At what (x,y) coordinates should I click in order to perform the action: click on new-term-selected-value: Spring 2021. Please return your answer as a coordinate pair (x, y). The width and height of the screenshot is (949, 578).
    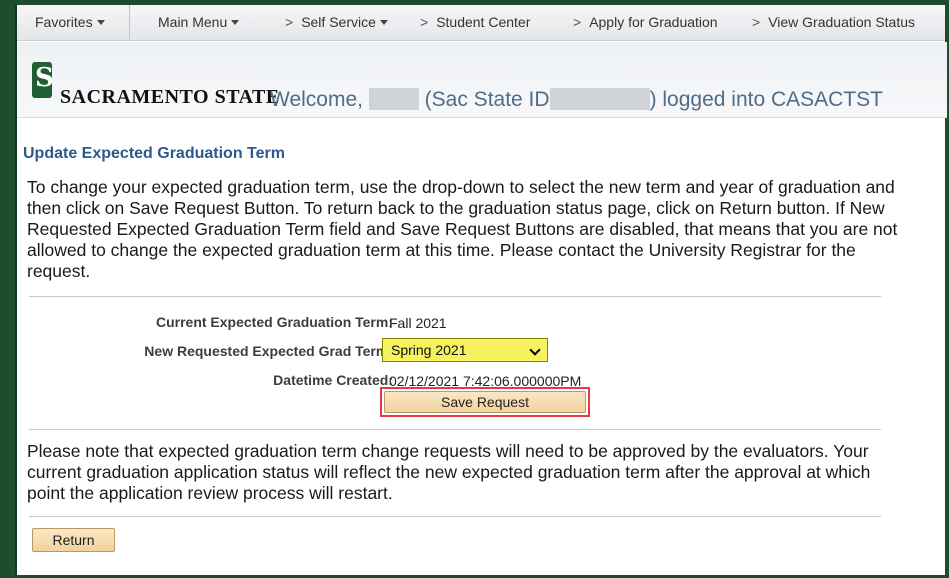
    Looking at the image, I should click on (429, 350).